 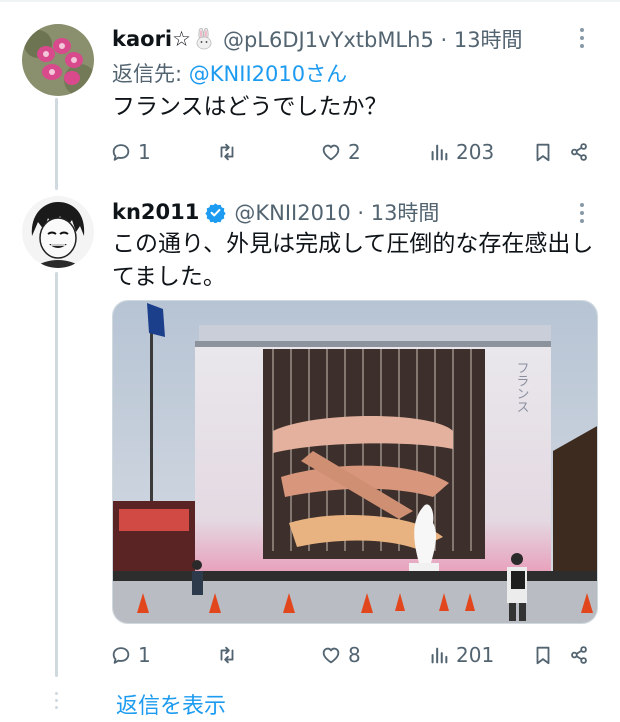 I want to click on views-button: 201, so click(x=461, y=655).